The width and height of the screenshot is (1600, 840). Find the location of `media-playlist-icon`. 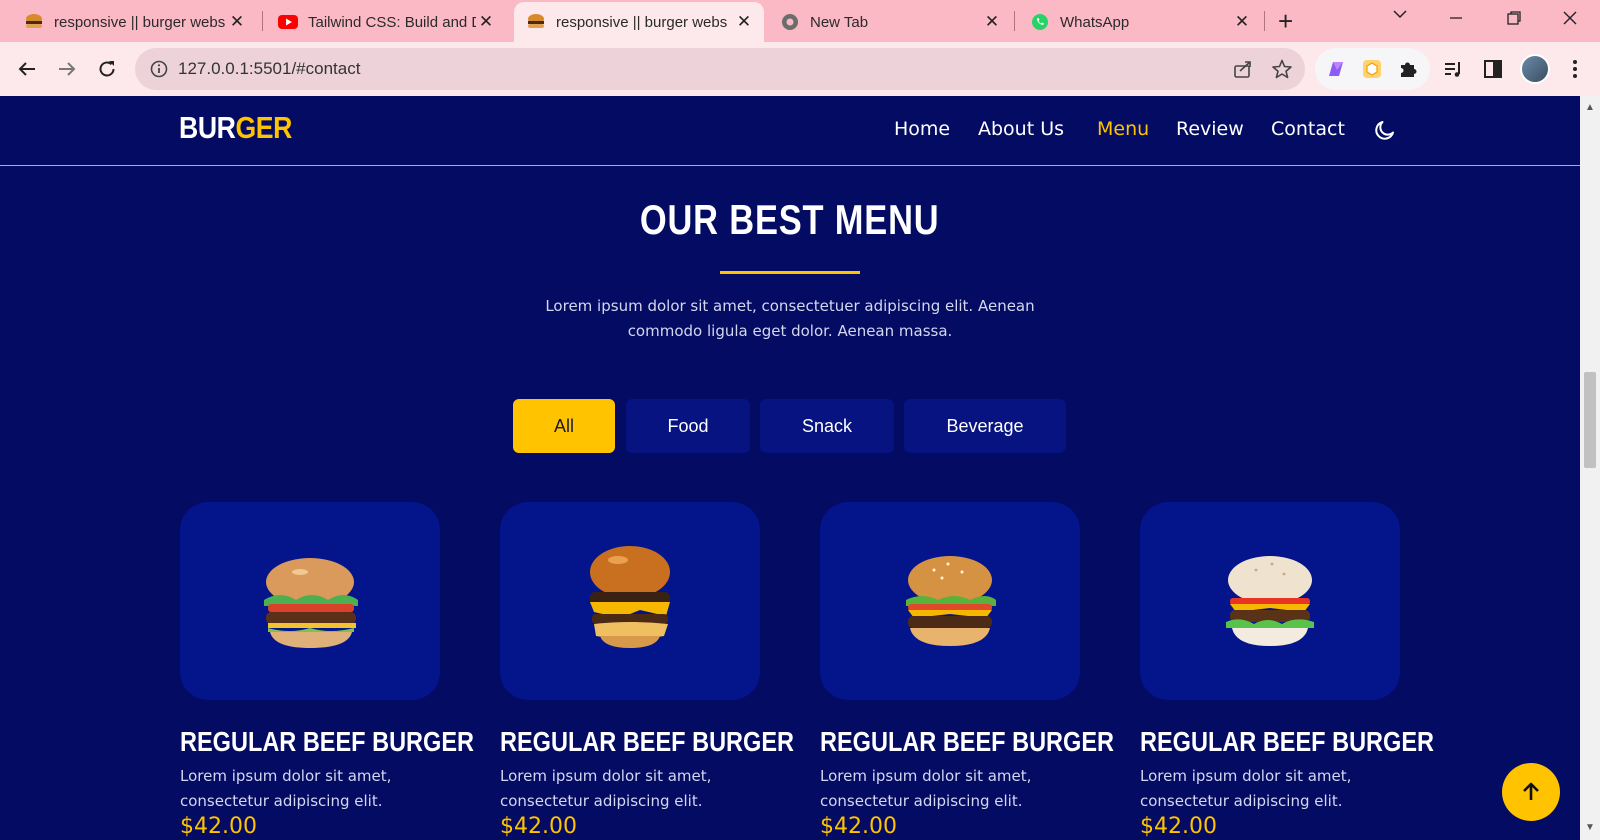

media-playlist-icon is located at coordinates (1453, 69).